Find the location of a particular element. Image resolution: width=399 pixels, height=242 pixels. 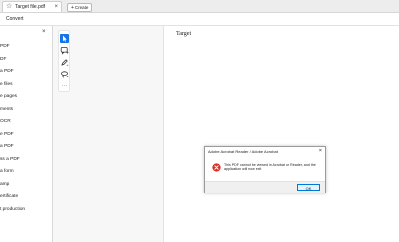

tab-target-file: ☆ Target file.pdf × is located at coordinates (32, 6).